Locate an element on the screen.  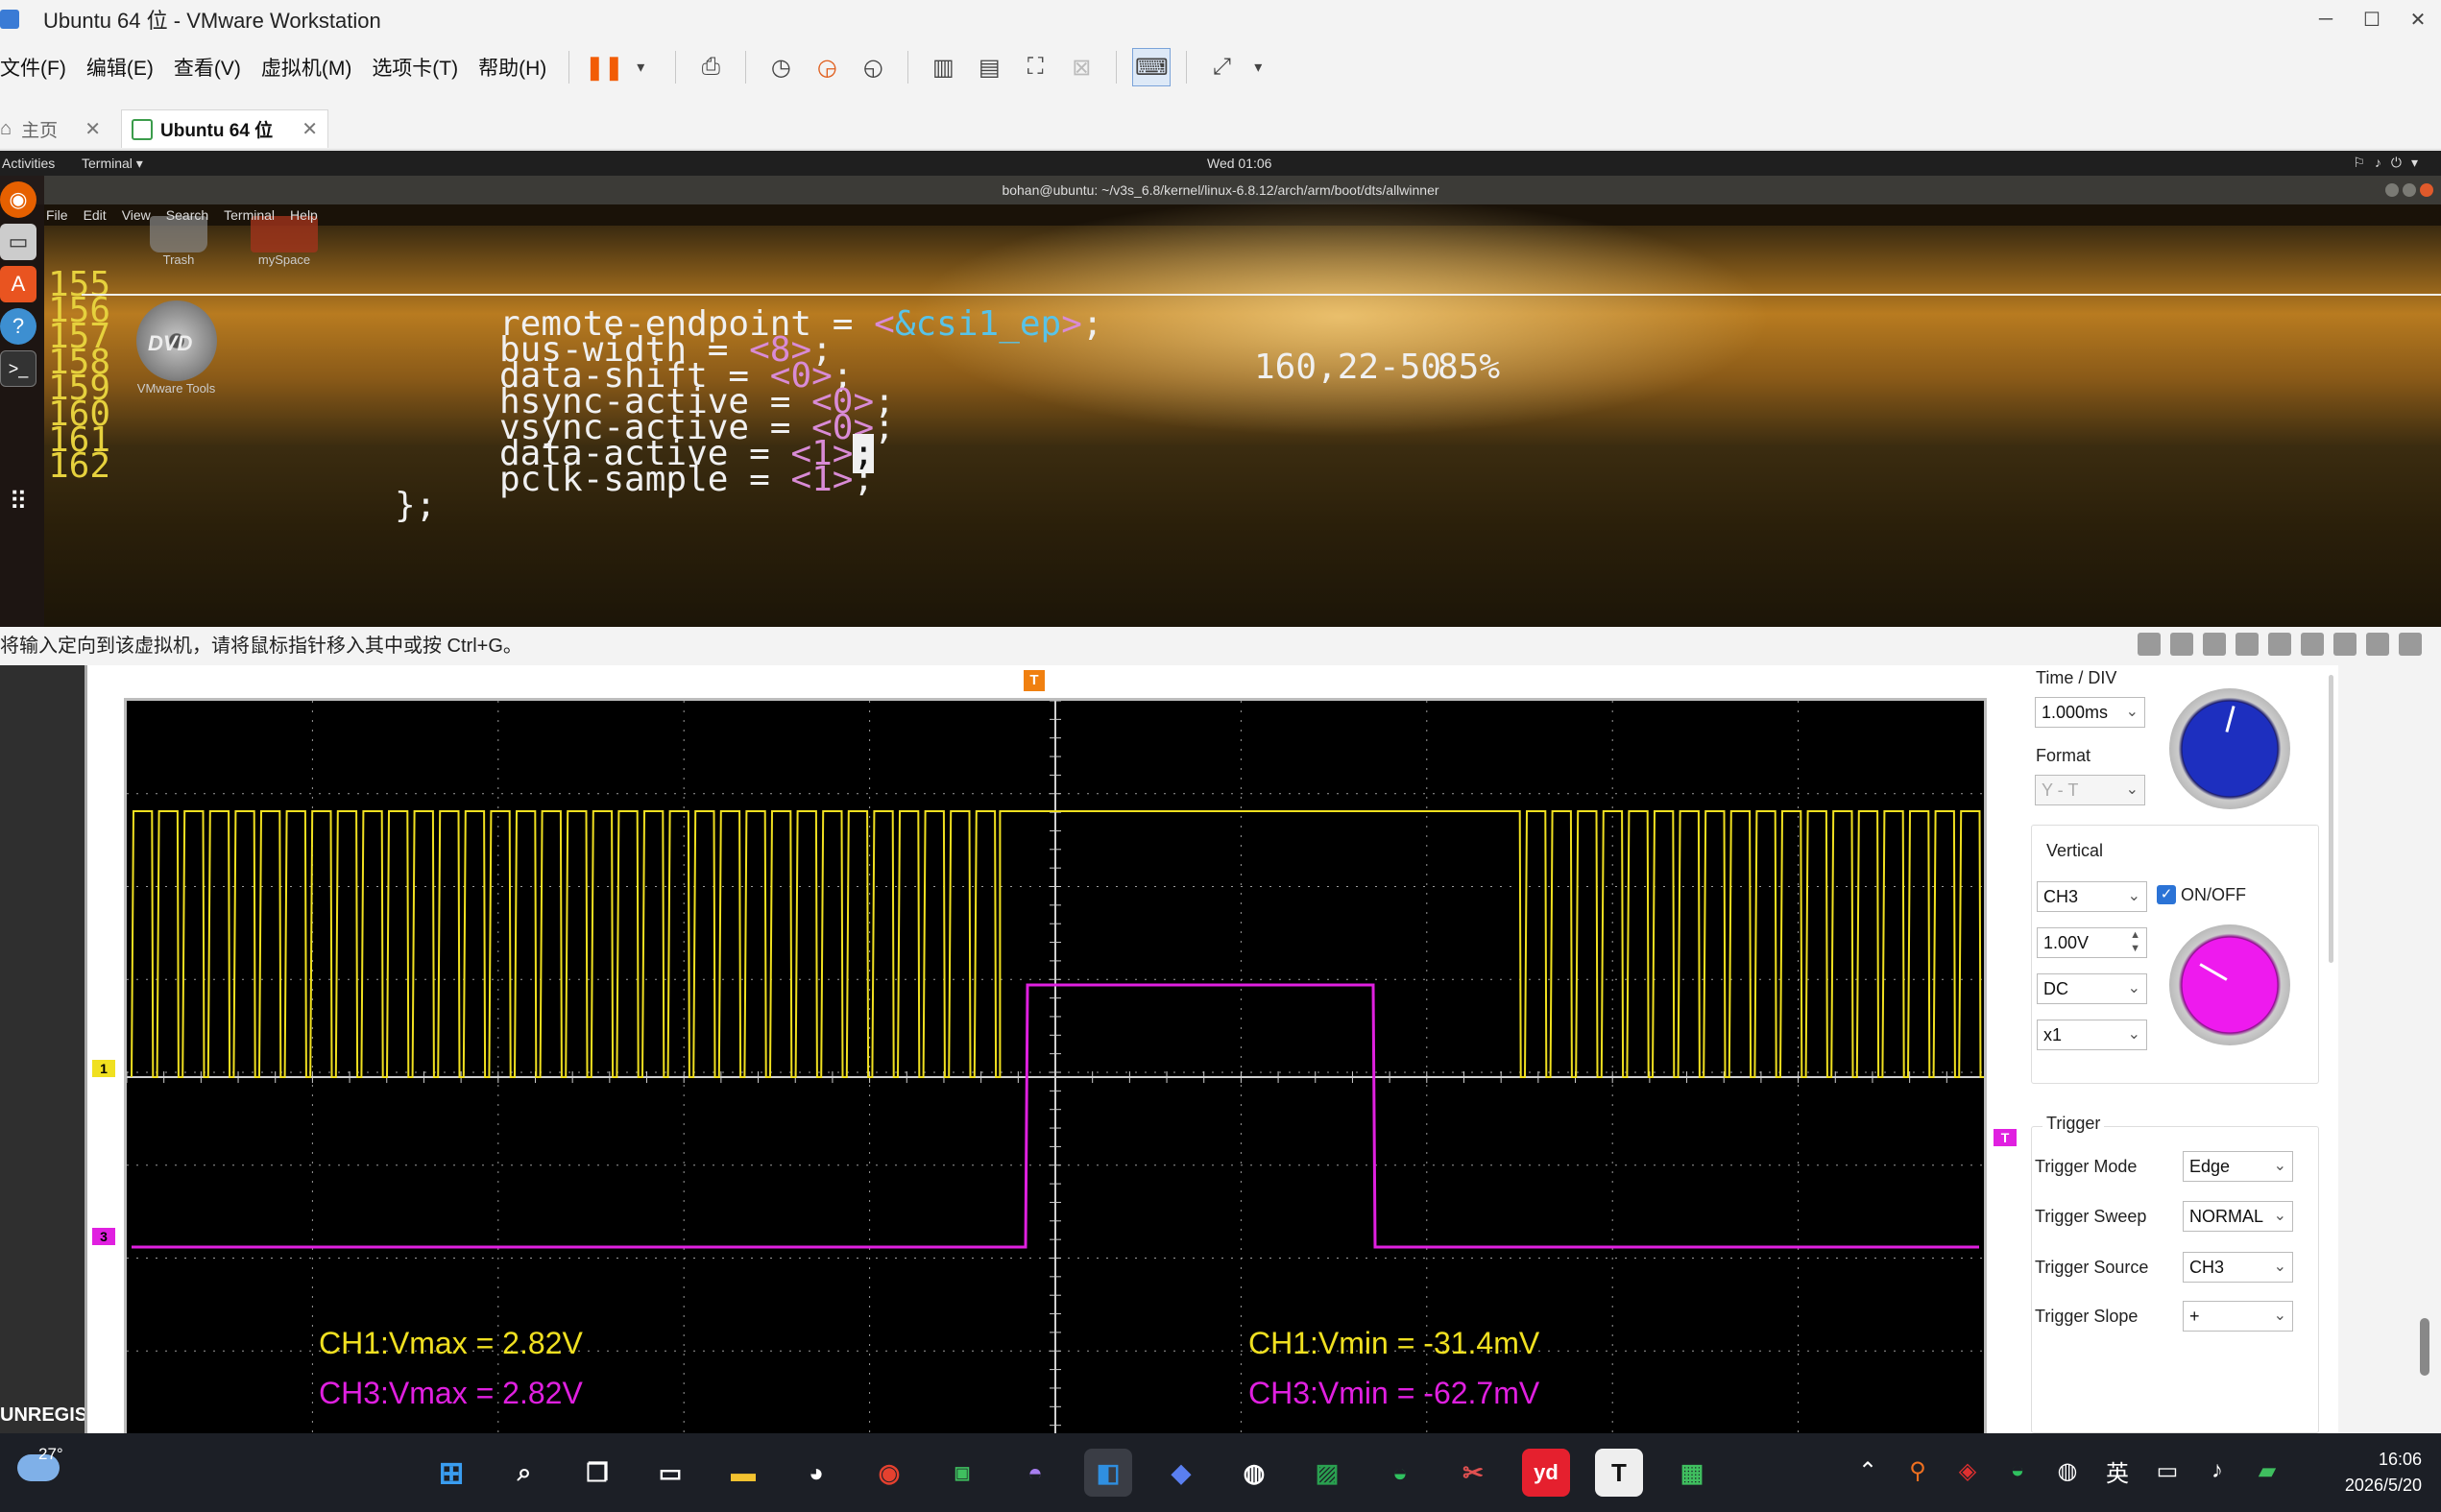
console-view-icon: ⌨ is located at coordinates (1152, 67).